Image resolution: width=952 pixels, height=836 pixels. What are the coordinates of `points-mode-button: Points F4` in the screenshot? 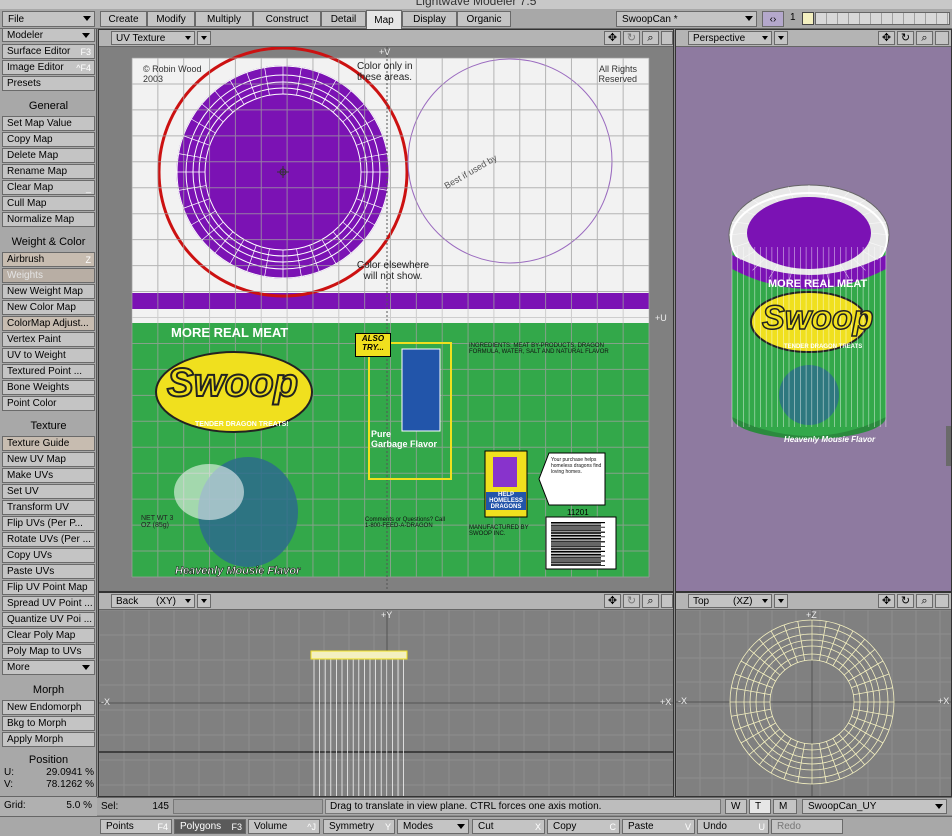 It's located at (136, 826).